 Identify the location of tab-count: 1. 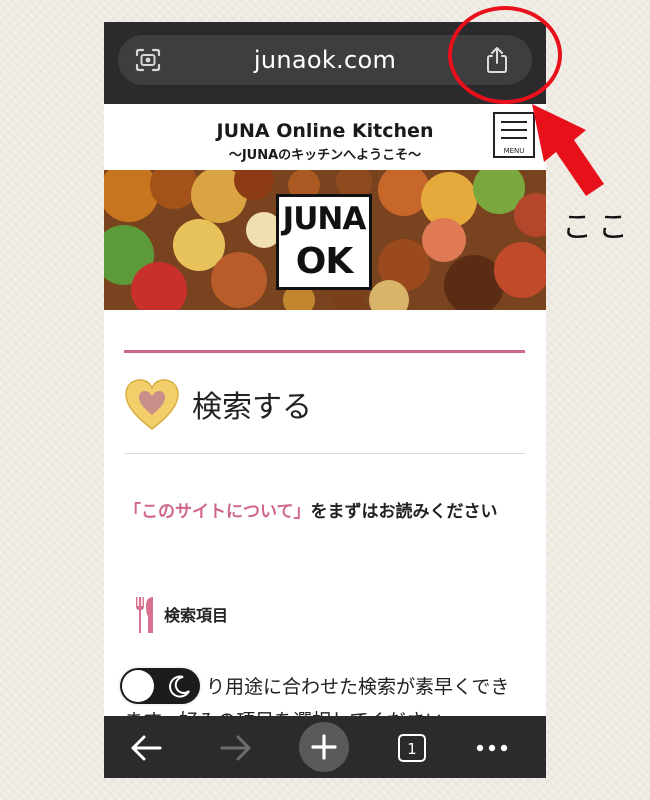
(412, 749).